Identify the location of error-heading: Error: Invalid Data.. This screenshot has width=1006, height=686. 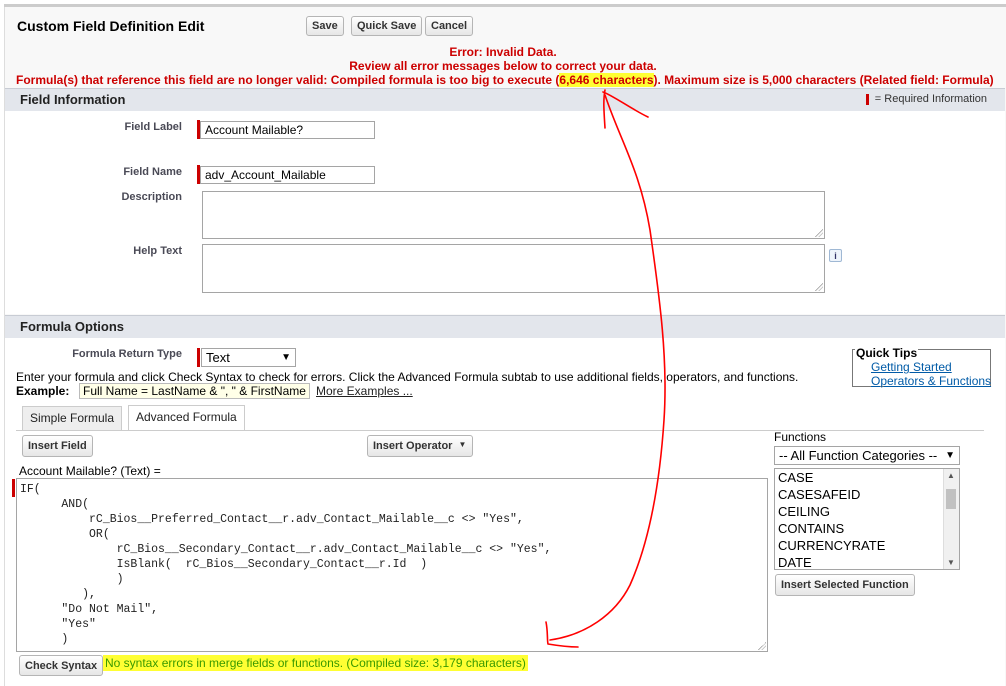
(503, 52).